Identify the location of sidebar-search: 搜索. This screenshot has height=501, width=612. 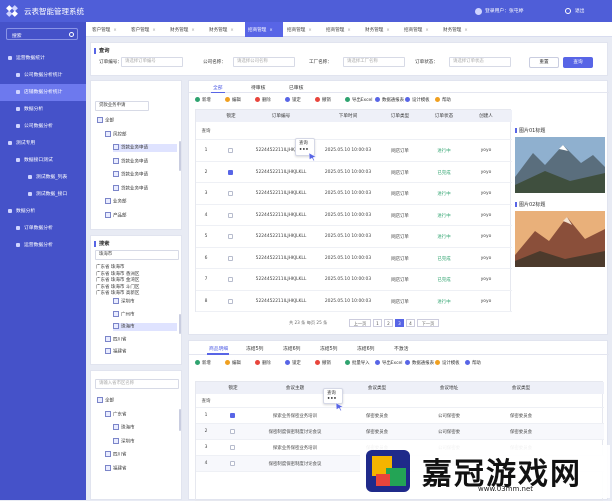
(42, 34).